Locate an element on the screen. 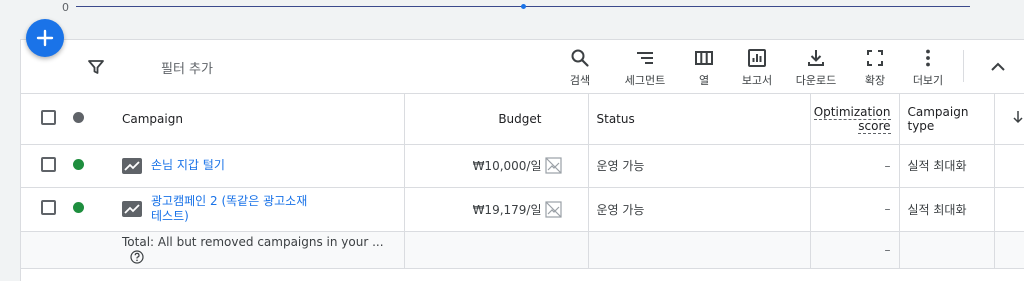 This screenshot has height=281, width=1024. add-campaign-button is located at coordinates (45, 38).